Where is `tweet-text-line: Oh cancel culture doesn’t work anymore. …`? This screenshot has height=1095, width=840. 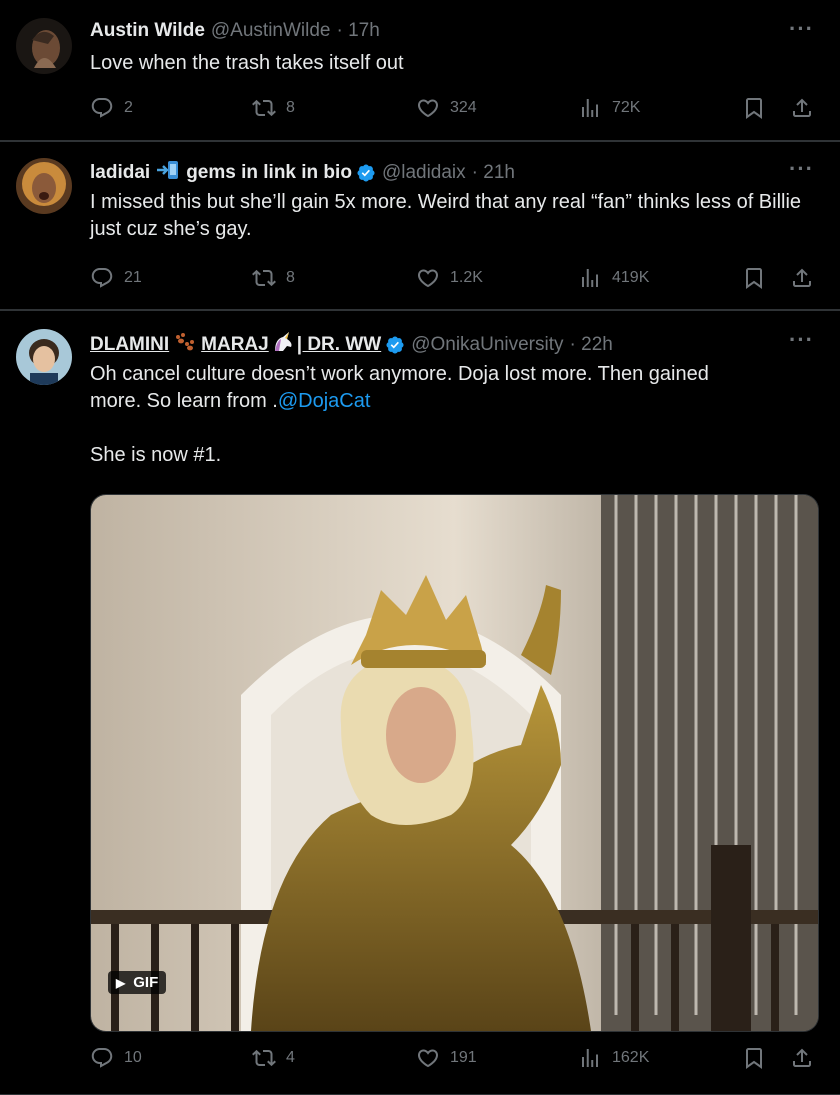 tweet-text-line: Oh cancel culture doesn’t work anymore. … is located at coordinates (399, 374).